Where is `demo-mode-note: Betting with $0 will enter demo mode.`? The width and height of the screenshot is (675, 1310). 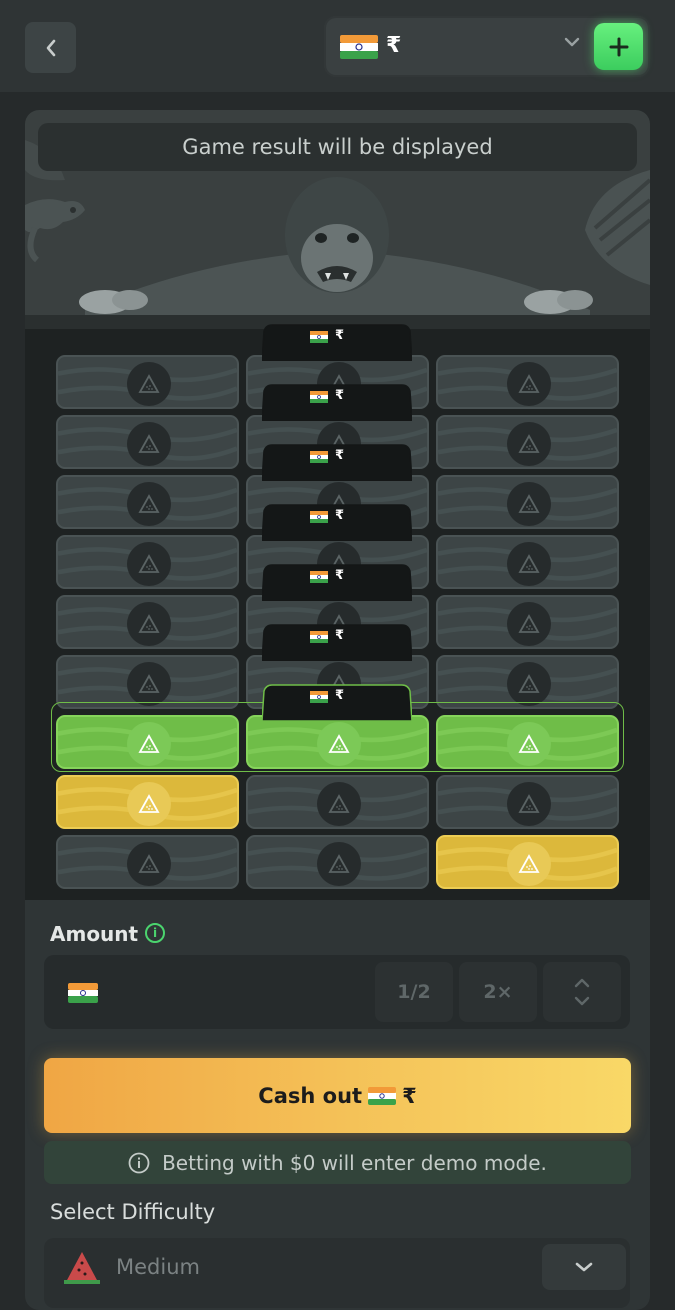 demo-mode-note: Betting with $0 will enter demo mode. is located at coordinates (337, 1162).